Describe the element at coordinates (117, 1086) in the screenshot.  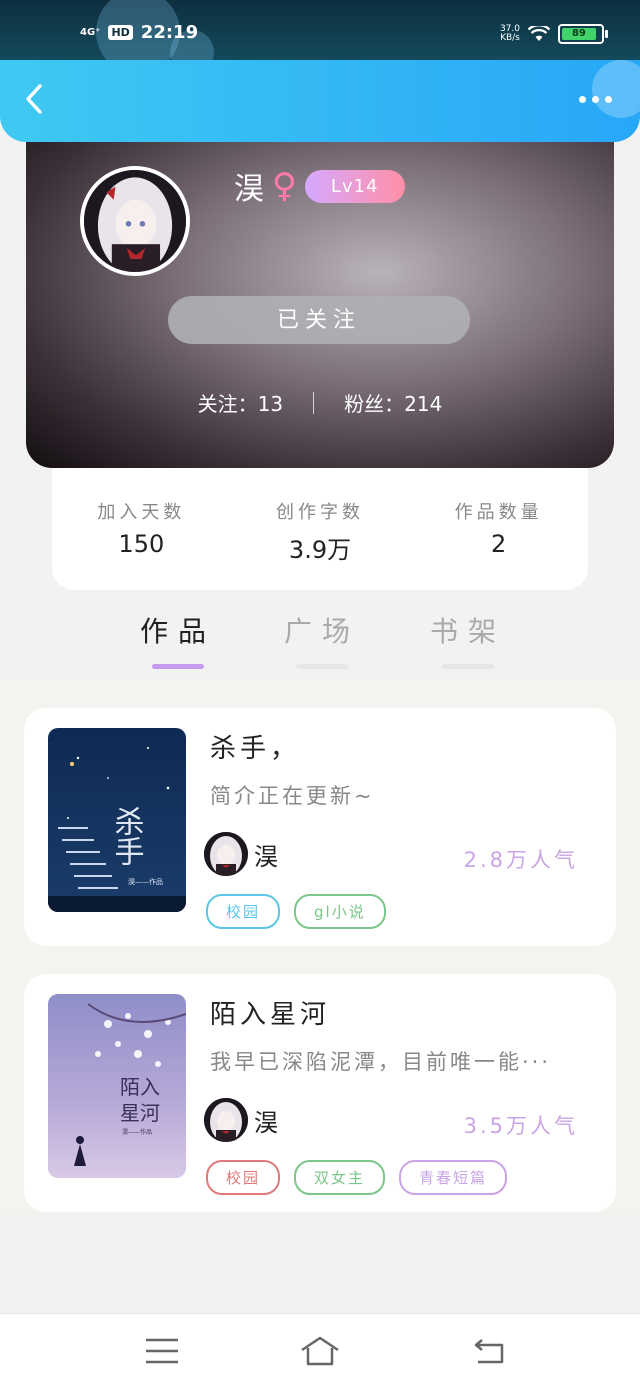
I see `book-cover: 陌入 星河 淏——作品` at that location.